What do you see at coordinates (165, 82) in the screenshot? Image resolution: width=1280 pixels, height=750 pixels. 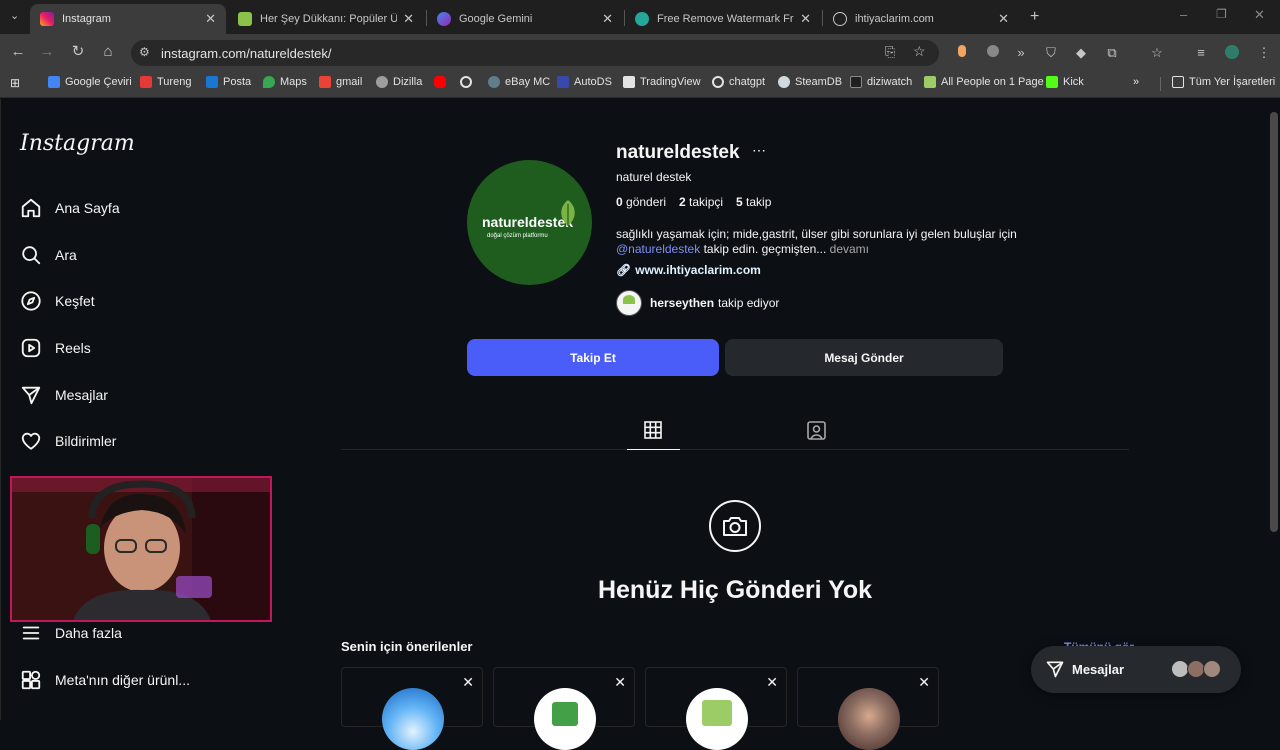 I see `bookmark-tureng: Tureng` at bounding box center [165, 82].